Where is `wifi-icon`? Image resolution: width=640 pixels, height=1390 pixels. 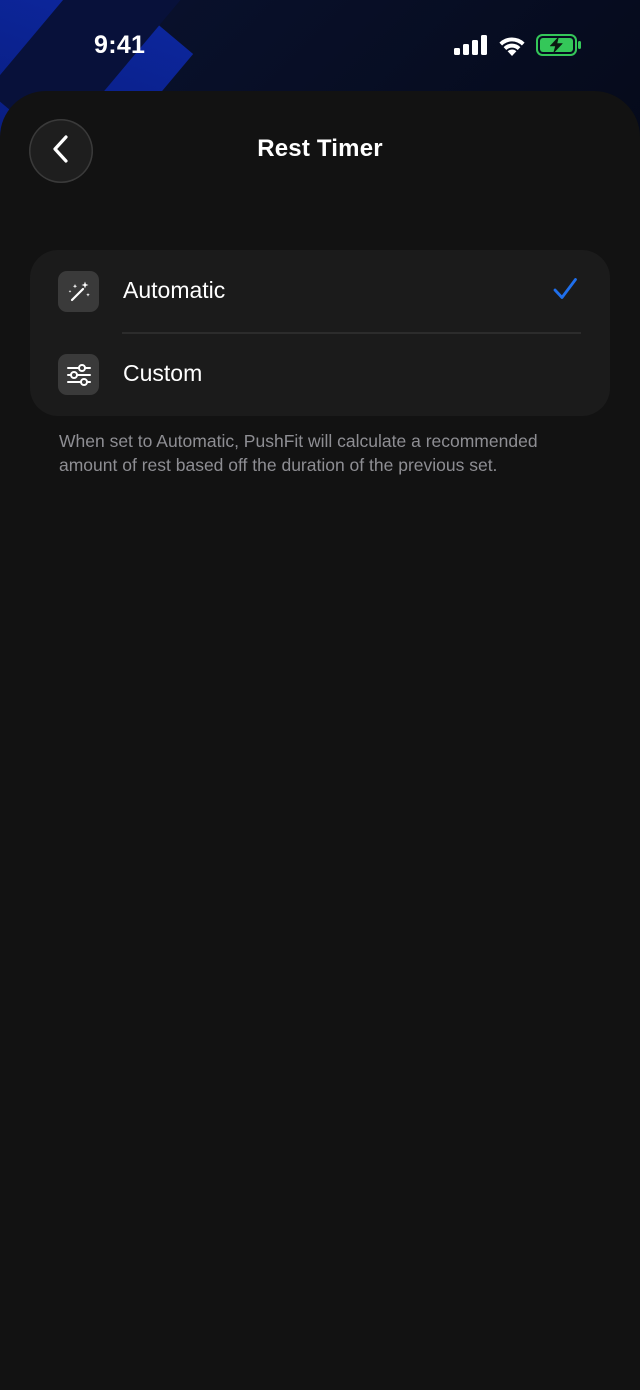
wifi-icon is located at coordinates (512, 48).